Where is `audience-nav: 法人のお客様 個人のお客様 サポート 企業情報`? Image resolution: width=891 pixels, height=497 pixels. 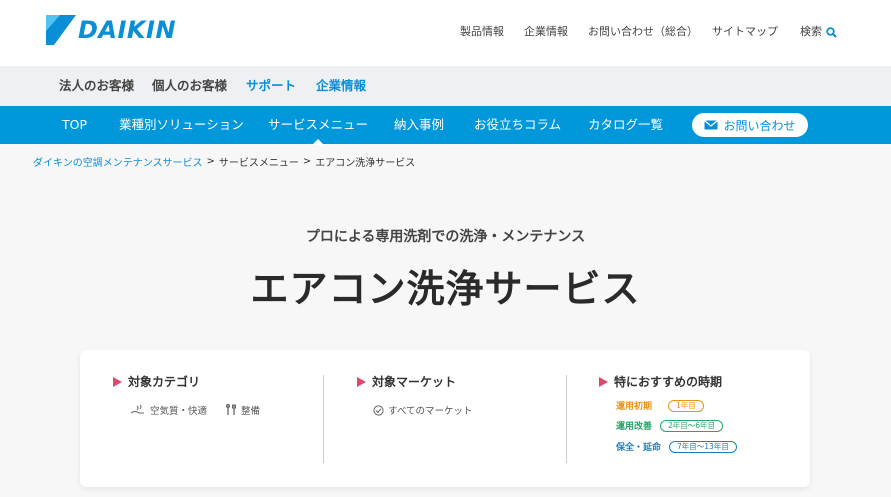
audience-nav: 法人のお客様 個人のお客様 サポート 企業情報 is located at coordinates (445, 86).